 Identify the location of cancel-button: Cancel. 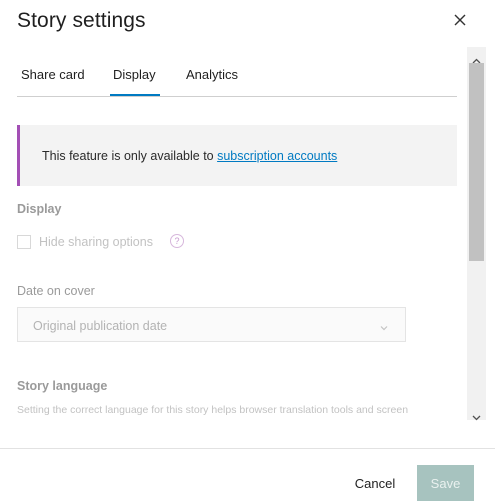
(375, 483).